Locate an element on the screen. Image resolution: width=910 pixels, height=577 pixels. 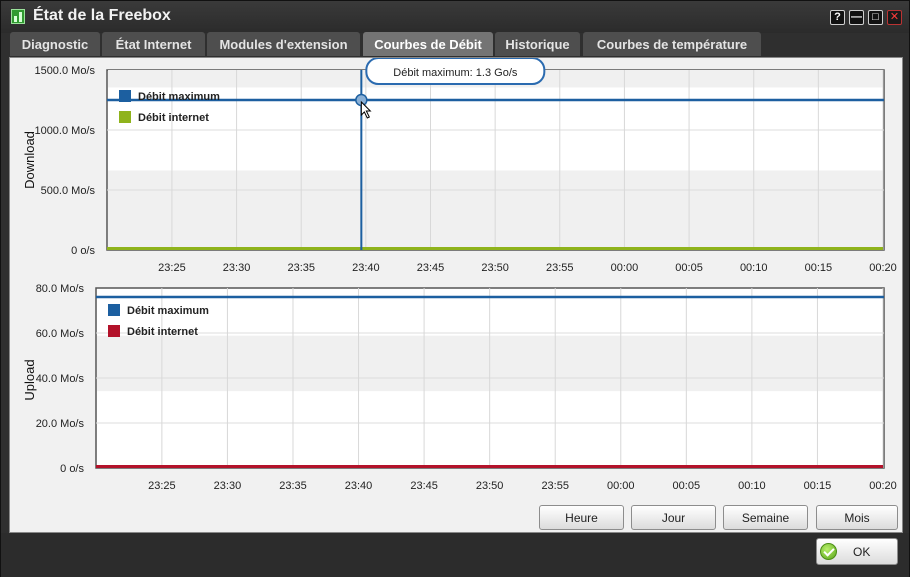
range-jour-button: Jour is located at coordinates (673, 517).